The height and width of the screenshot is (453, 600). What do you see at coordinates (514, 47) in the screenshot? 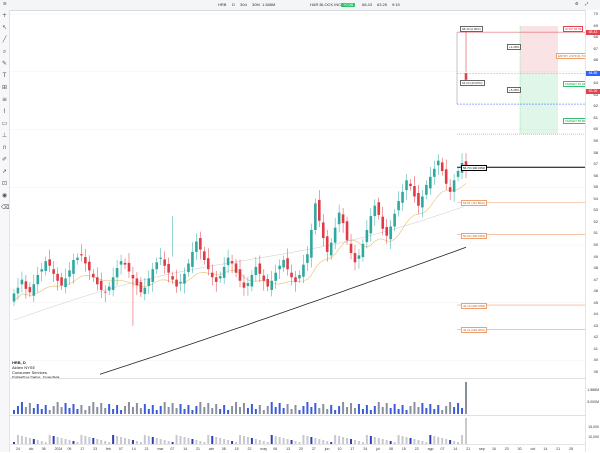
I see `pct-a-label: +4.28%` at bounding box center [514, 47].